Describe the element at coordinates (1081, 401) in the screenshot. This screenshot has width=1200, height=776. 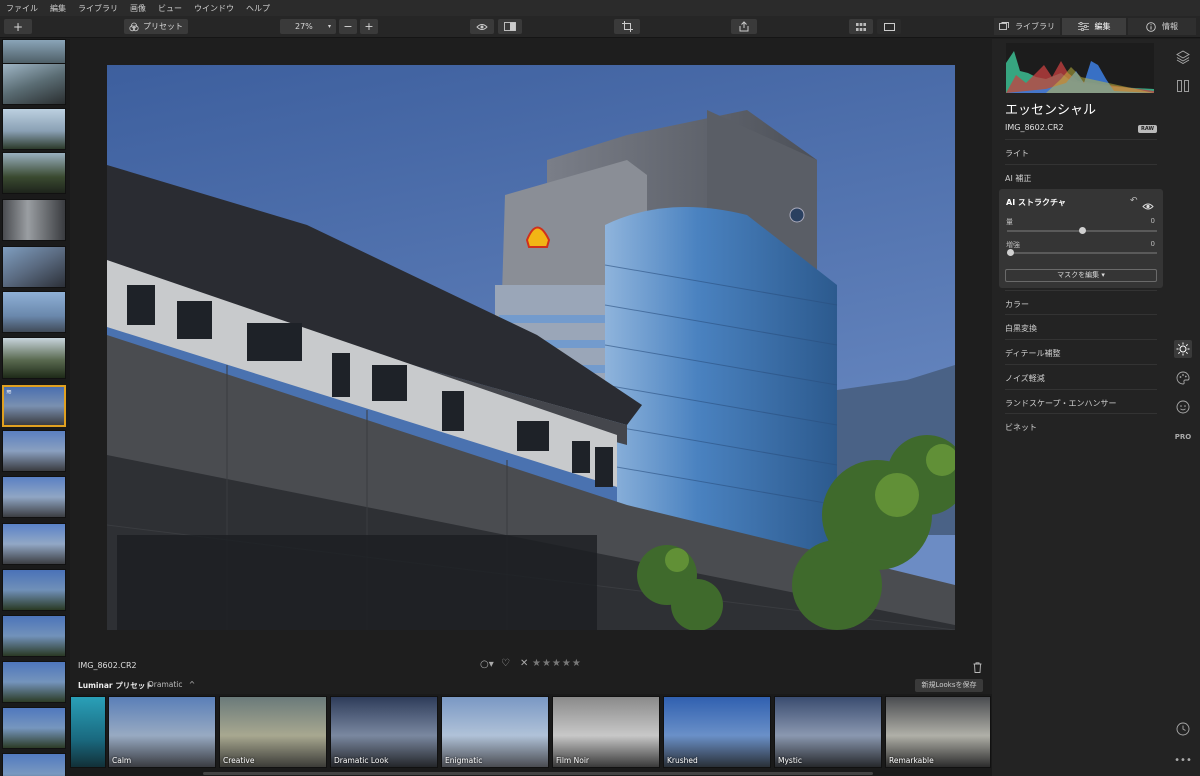
I see `section-landscape-enhancer: ランドスケープ・エンハンサー` at that location.